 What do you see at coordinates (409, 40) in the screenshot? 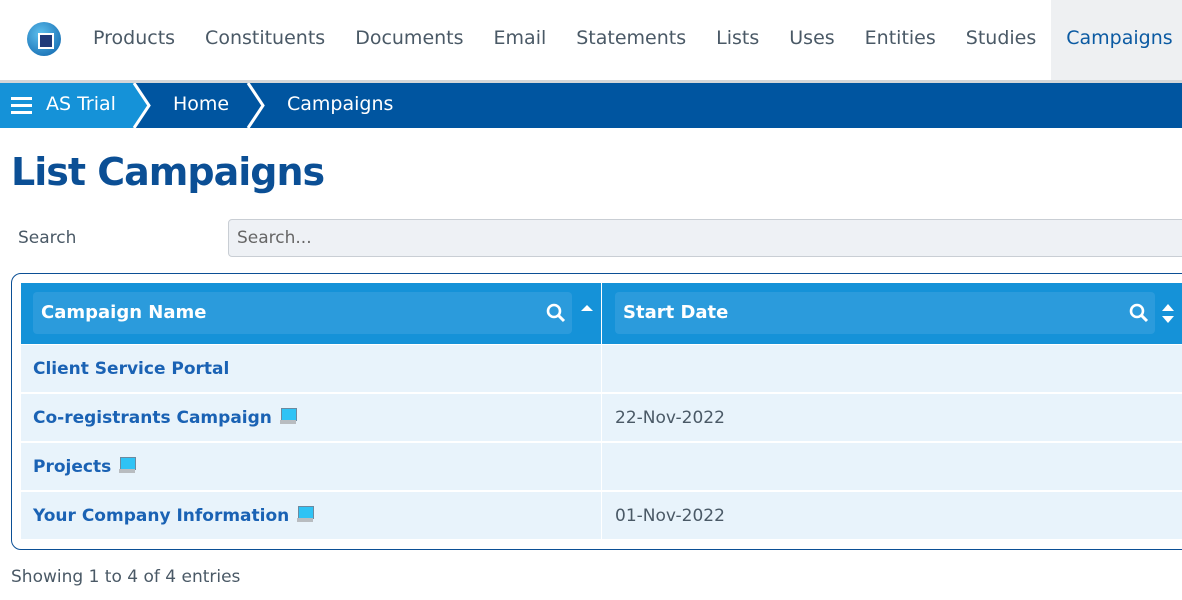
I see `nav-documents: Documents` at bounding box center [409, 40].